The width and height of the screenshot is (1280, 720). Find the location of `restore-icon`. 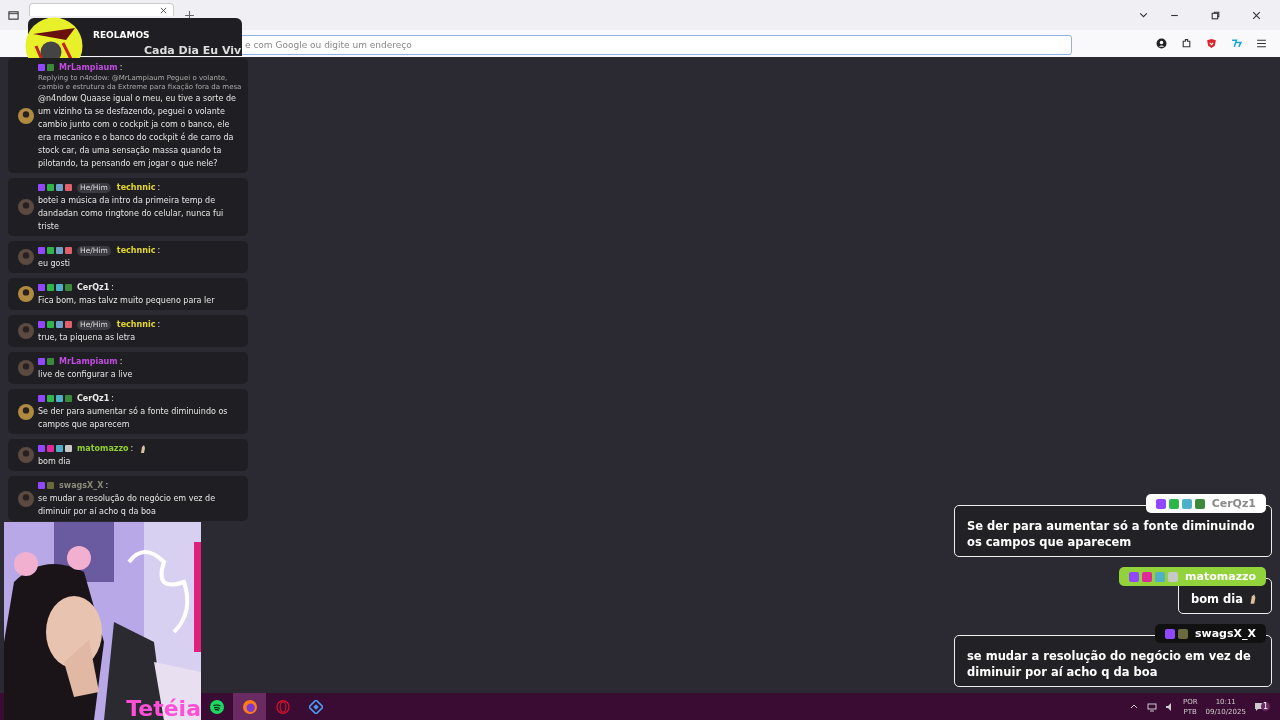

restore-icon is located at coordinates (1215, 15).